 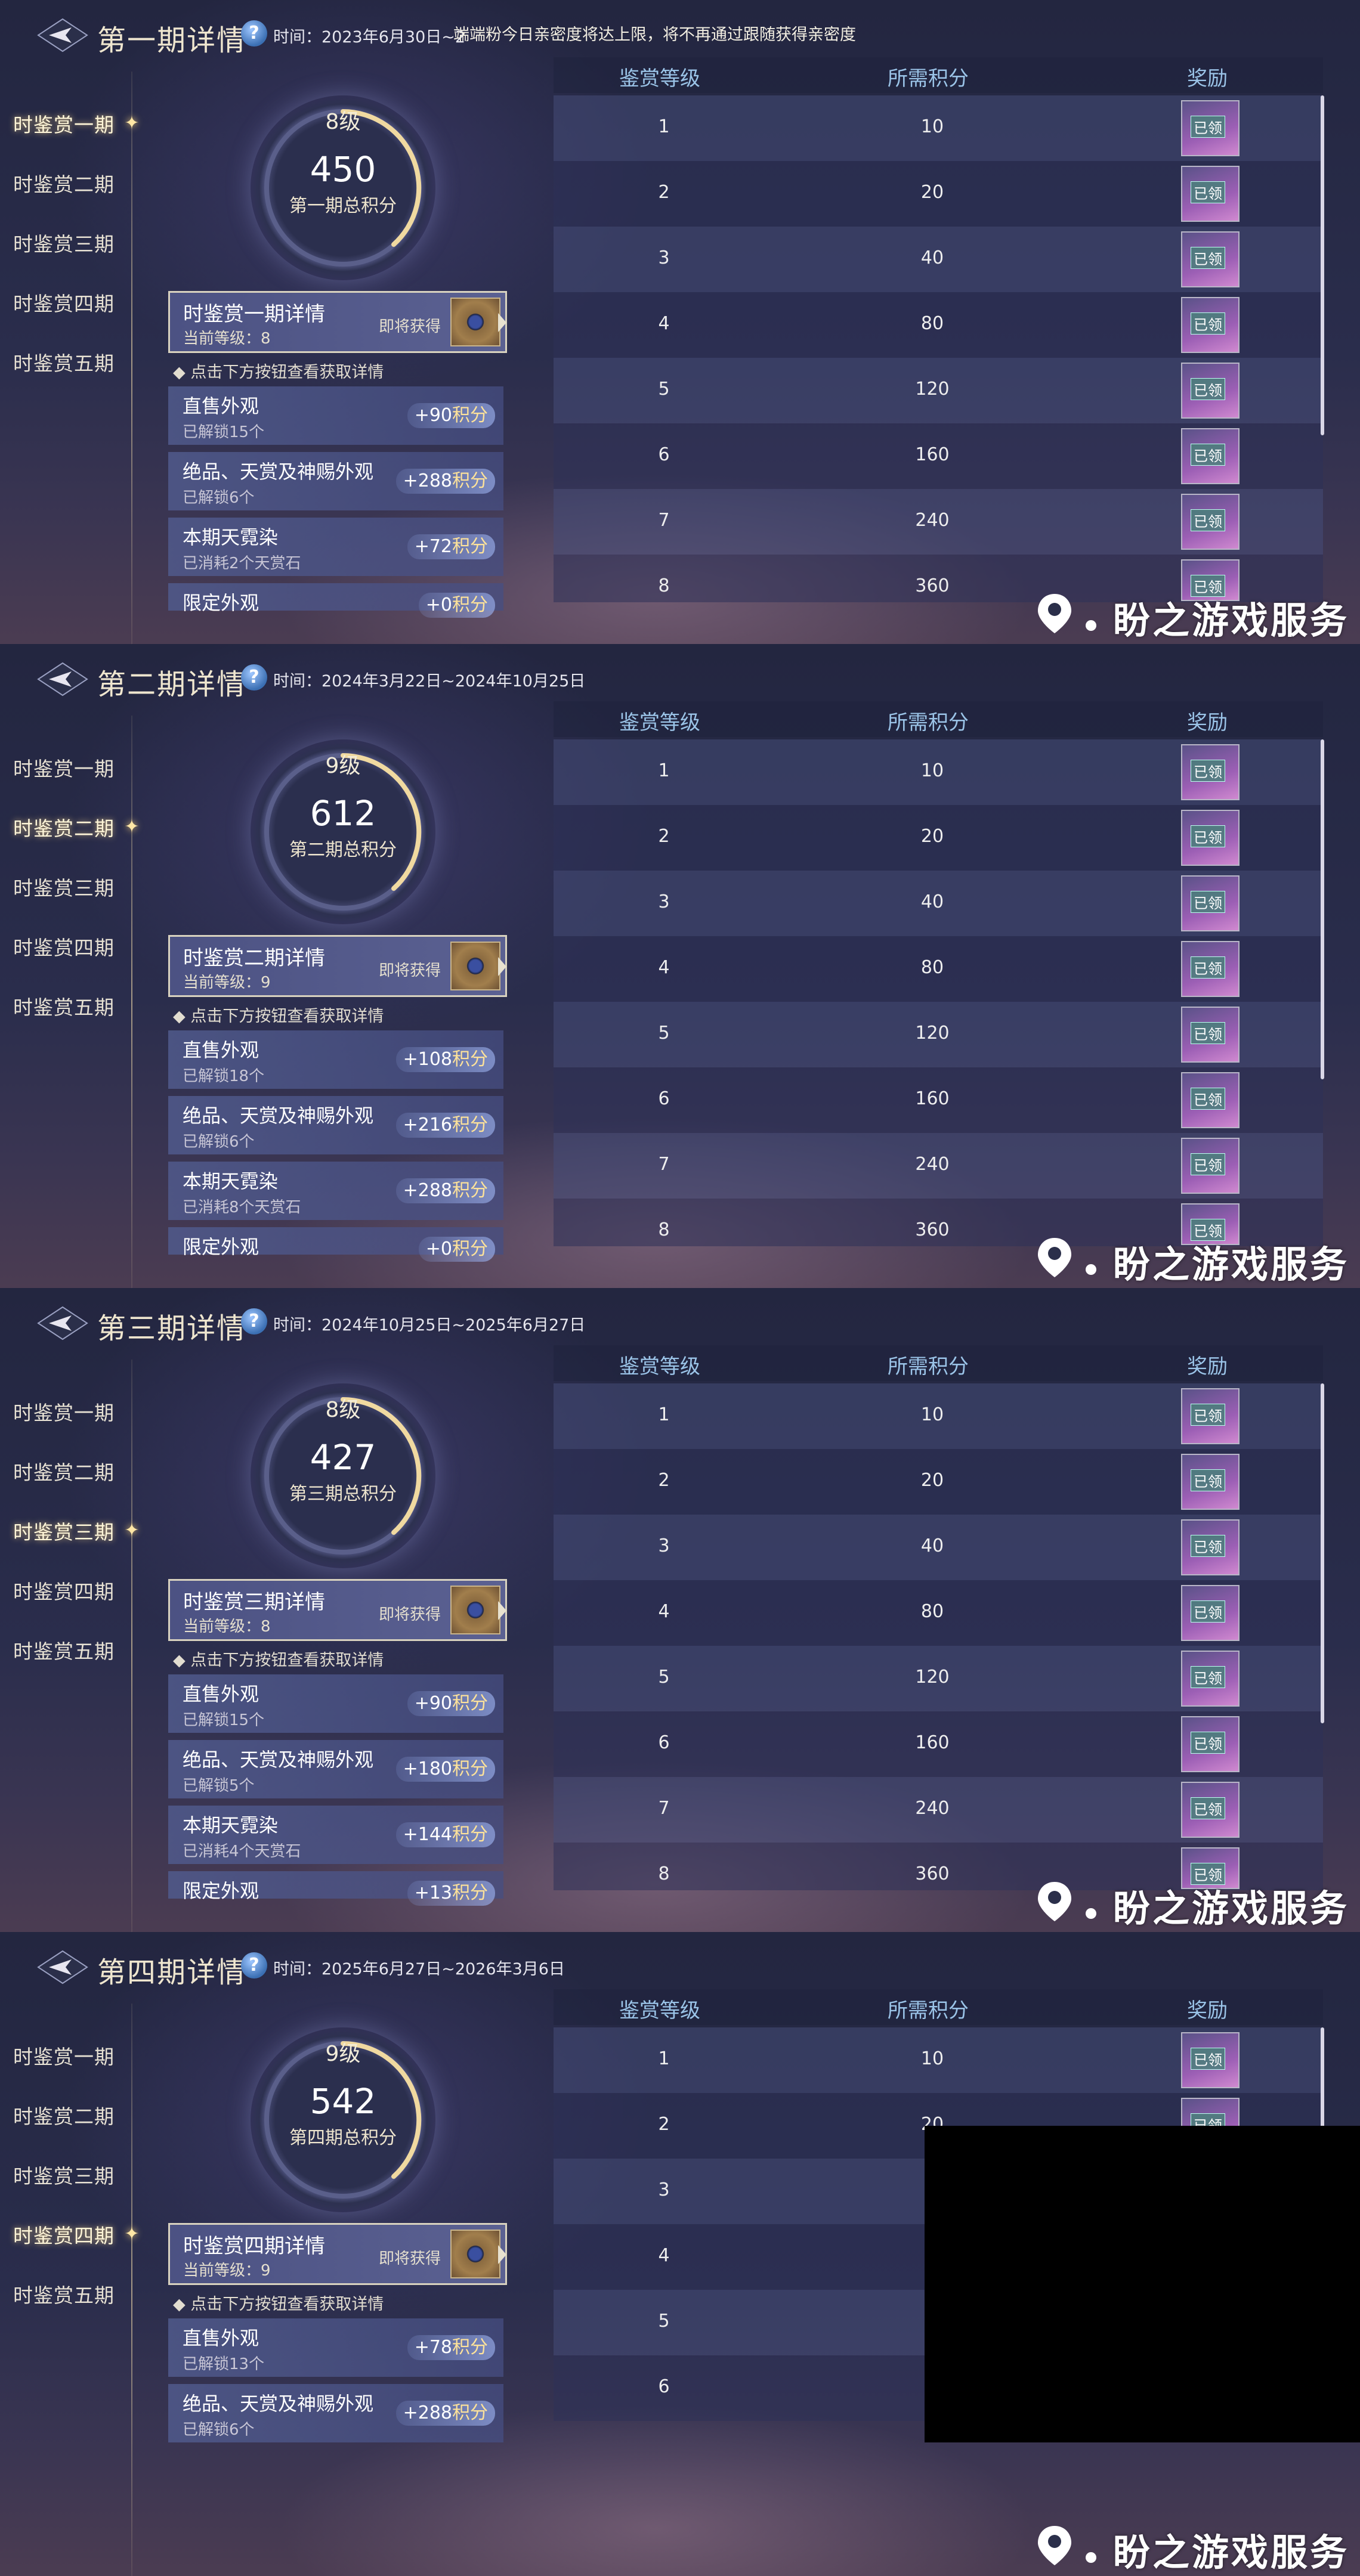 I want to click on watermark-text: 盼之游戏服务, so click(x=1231, y=2553).